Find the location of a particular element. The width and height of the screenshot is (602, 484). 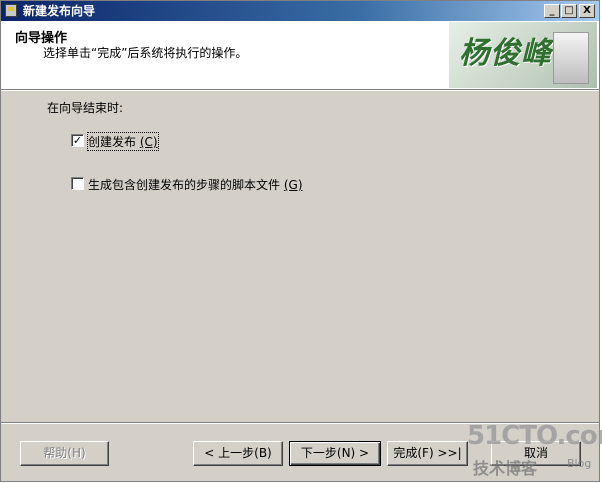

generate-script-label: 生成包含创建发布的步骤的脚本文件 (G) is located at coordinates (195, 184).